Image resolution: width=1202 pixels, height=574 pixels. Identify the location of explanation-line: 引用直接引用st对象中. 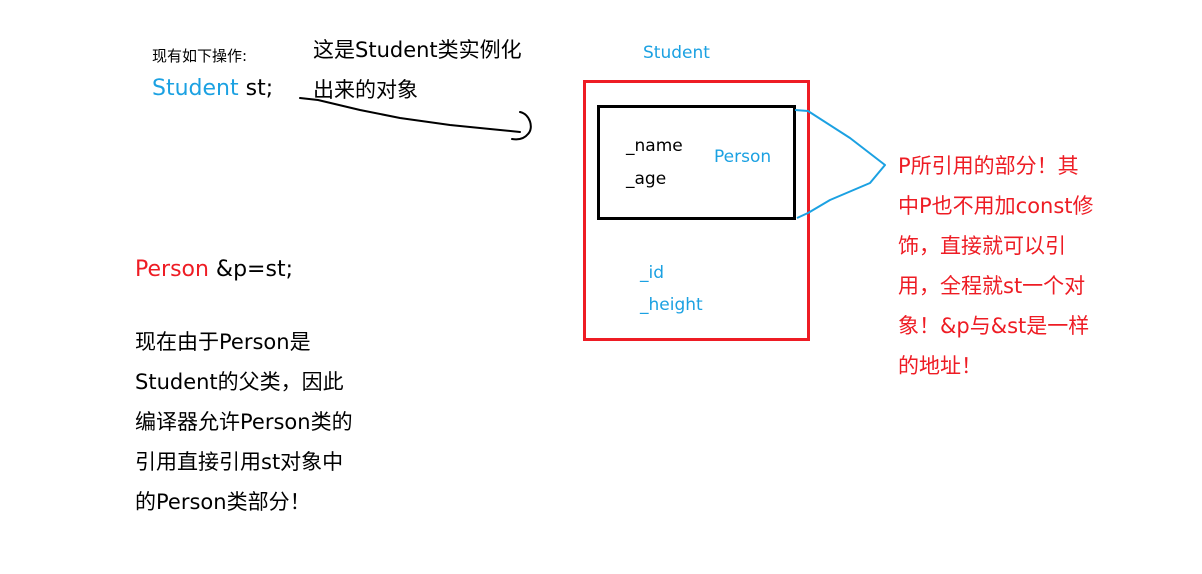
(239, 462).